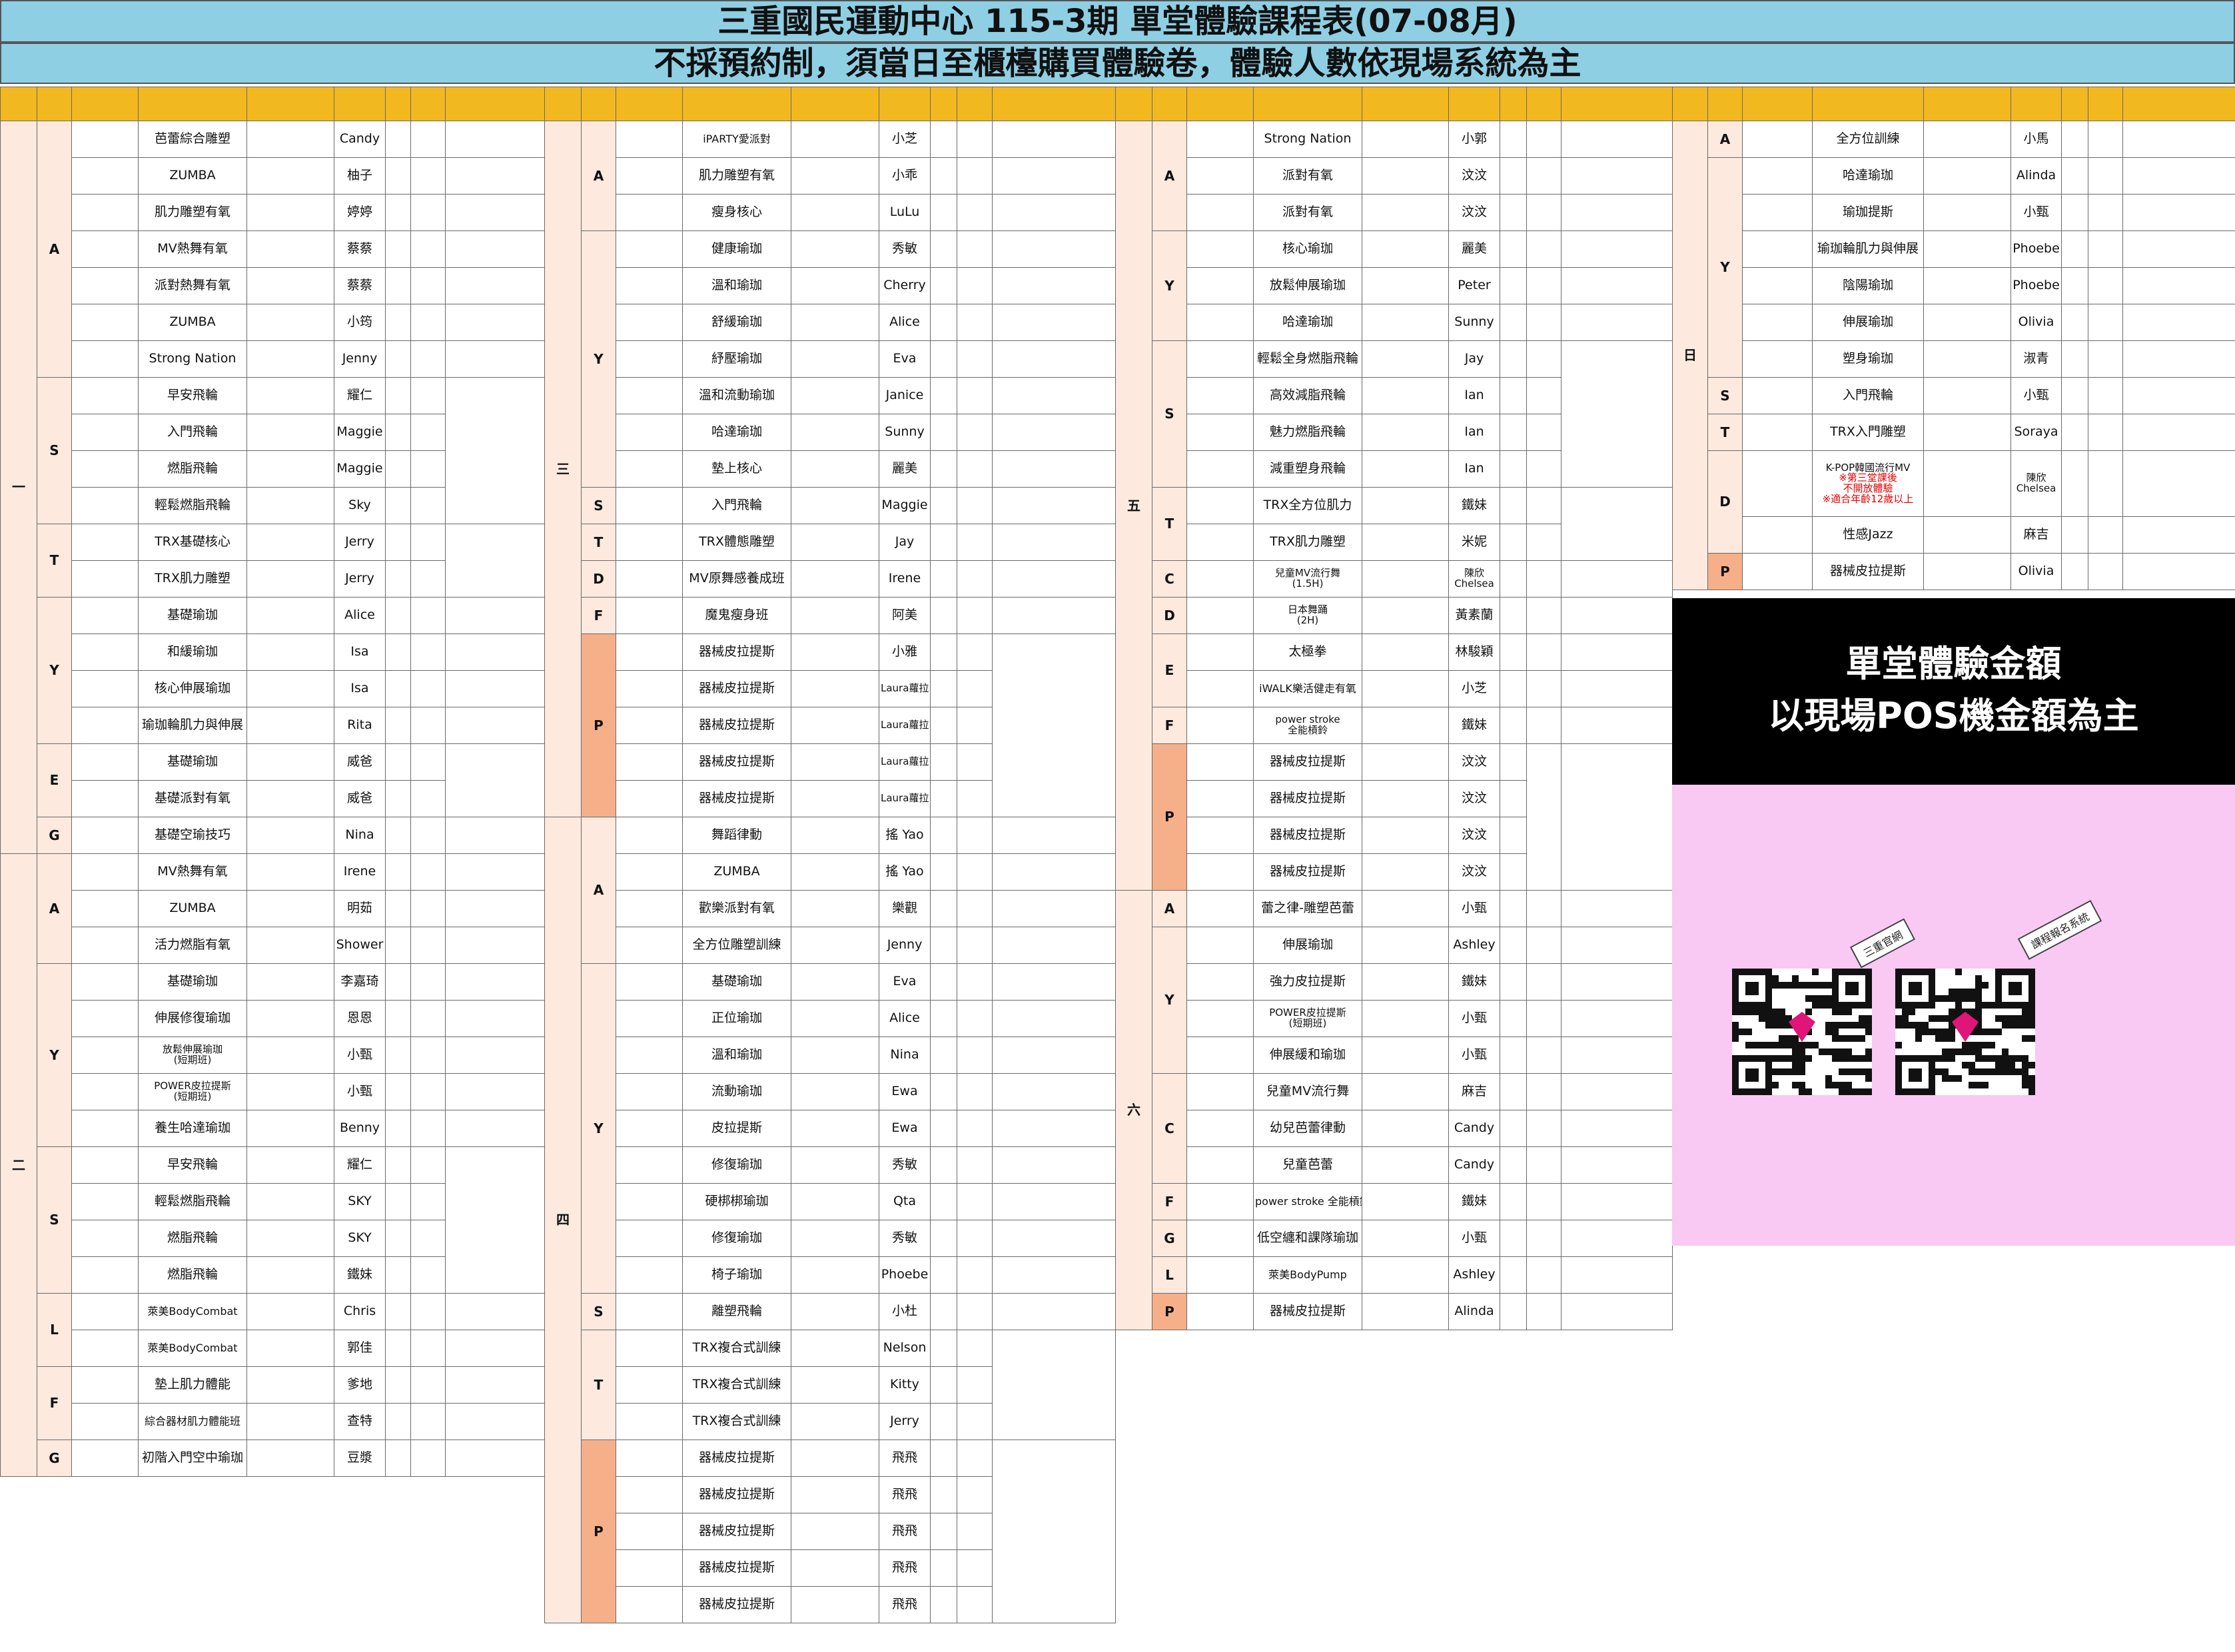  What do you see at coordinates (1802, 1032) in the screenshot?
I see `qr-code-website` at bounding box center [1802, 1032].